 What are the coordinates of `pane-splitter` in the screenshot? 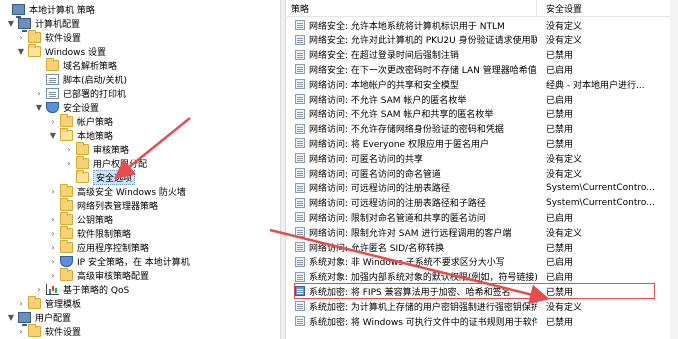 It's located at (283, 169).